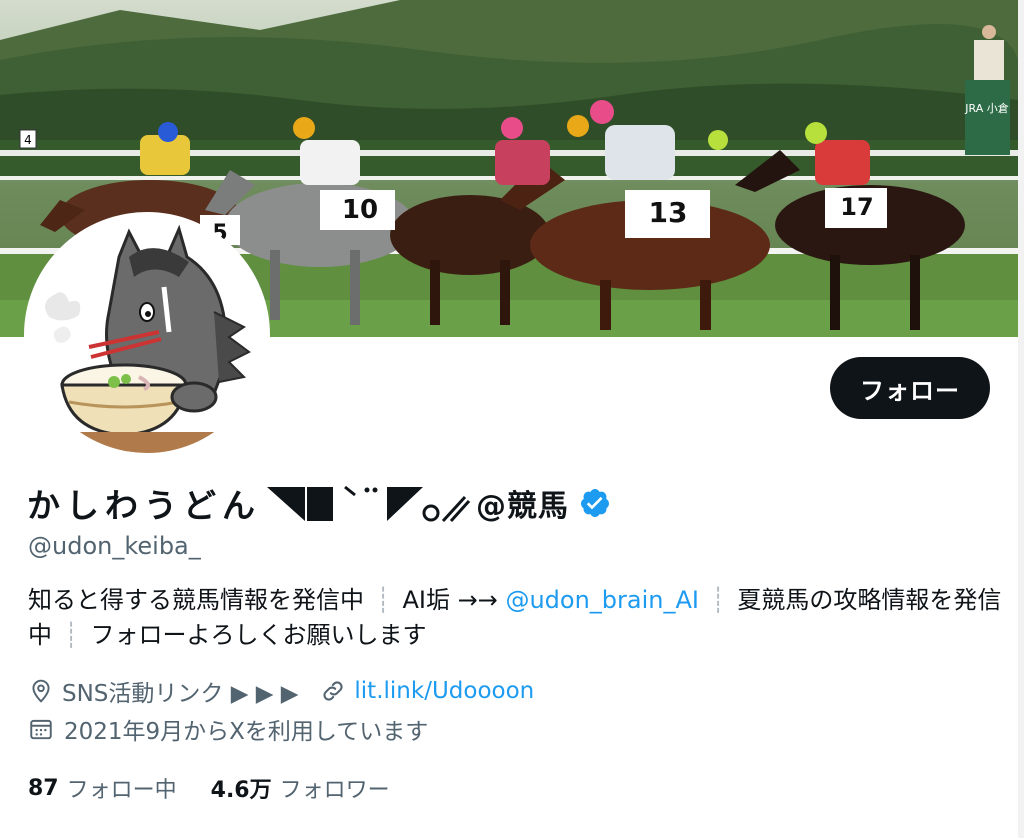 This screenshot has width=1024, height=838. I want to click on location-pin-icon, so click(41, 691).